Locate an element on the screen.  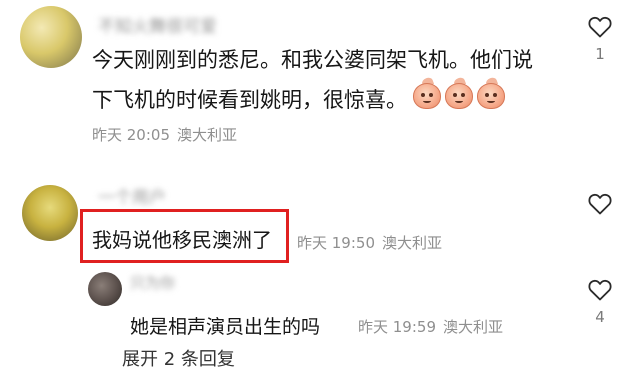
emoji-group is located at coordinates (459, 93).